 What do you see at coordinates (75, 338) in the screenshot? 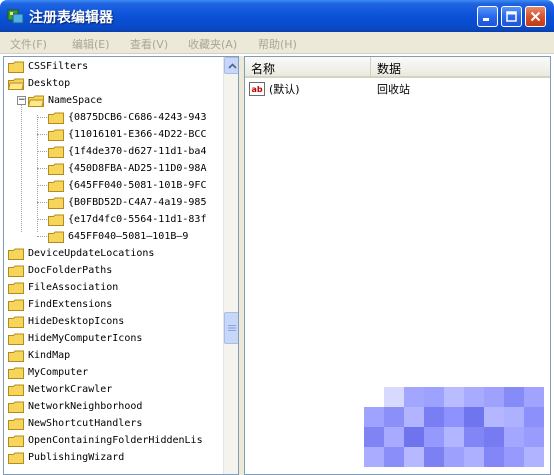
I see `tree-item: HideMyComputerIcons` at bounding box center [75, 338].